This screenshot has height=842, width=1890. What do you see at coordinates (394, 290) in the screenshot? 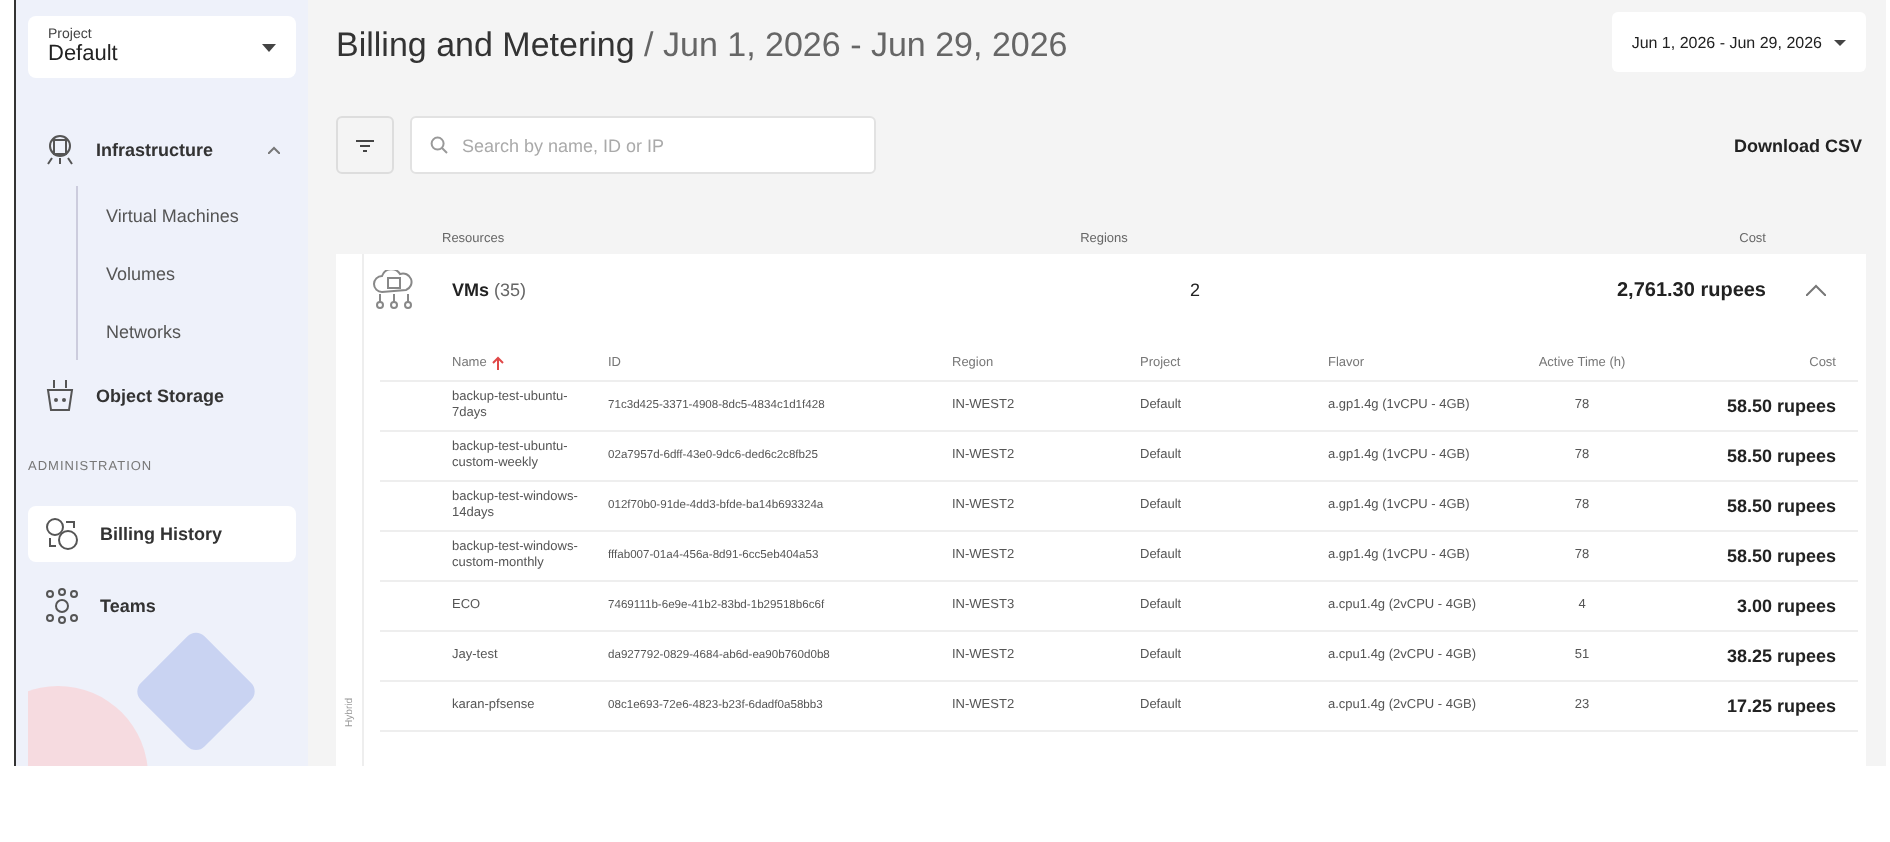
I see `cloud-servers-icon` at bounding box center [394, 290].